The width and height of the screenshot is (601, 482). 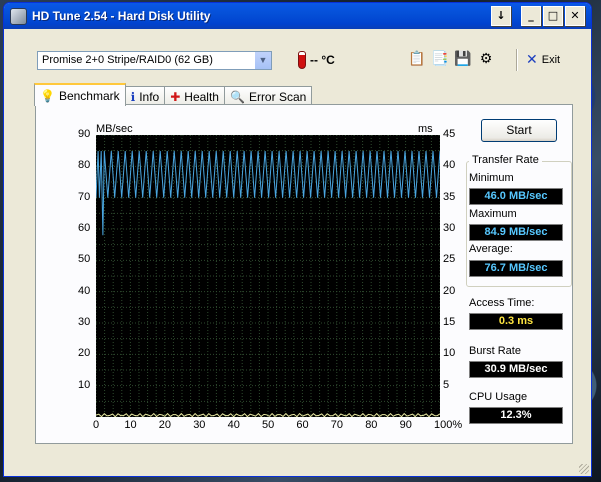 I want to click on tab-label: Benchmark, so click(x=89, y=95).